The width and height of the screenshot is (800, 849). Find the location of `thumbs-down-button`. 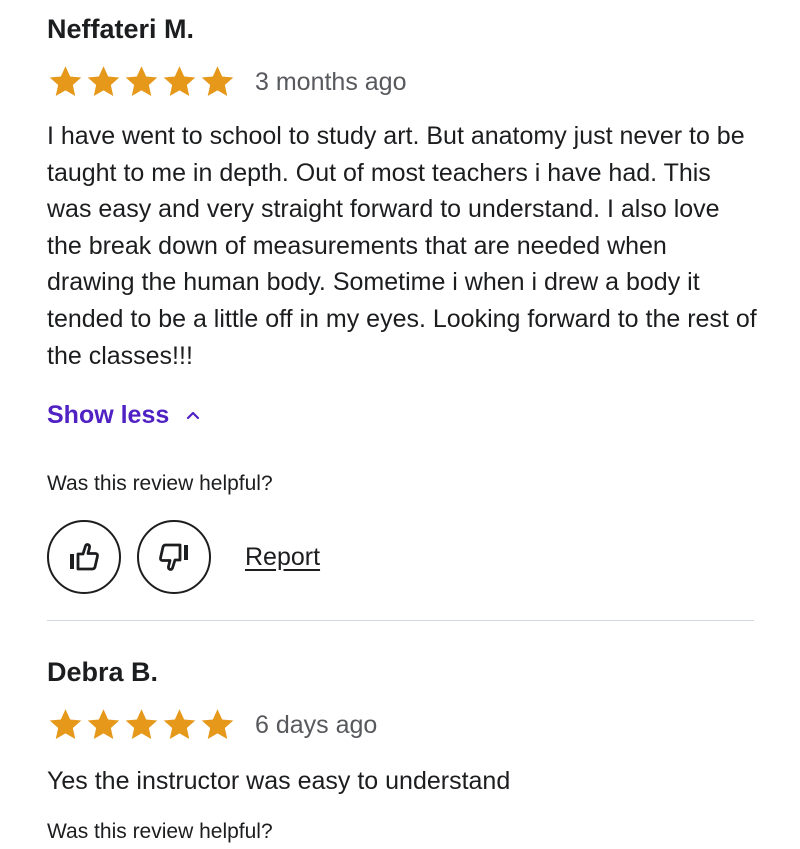

thumbs-down-button is located at coordinates (174, 557).